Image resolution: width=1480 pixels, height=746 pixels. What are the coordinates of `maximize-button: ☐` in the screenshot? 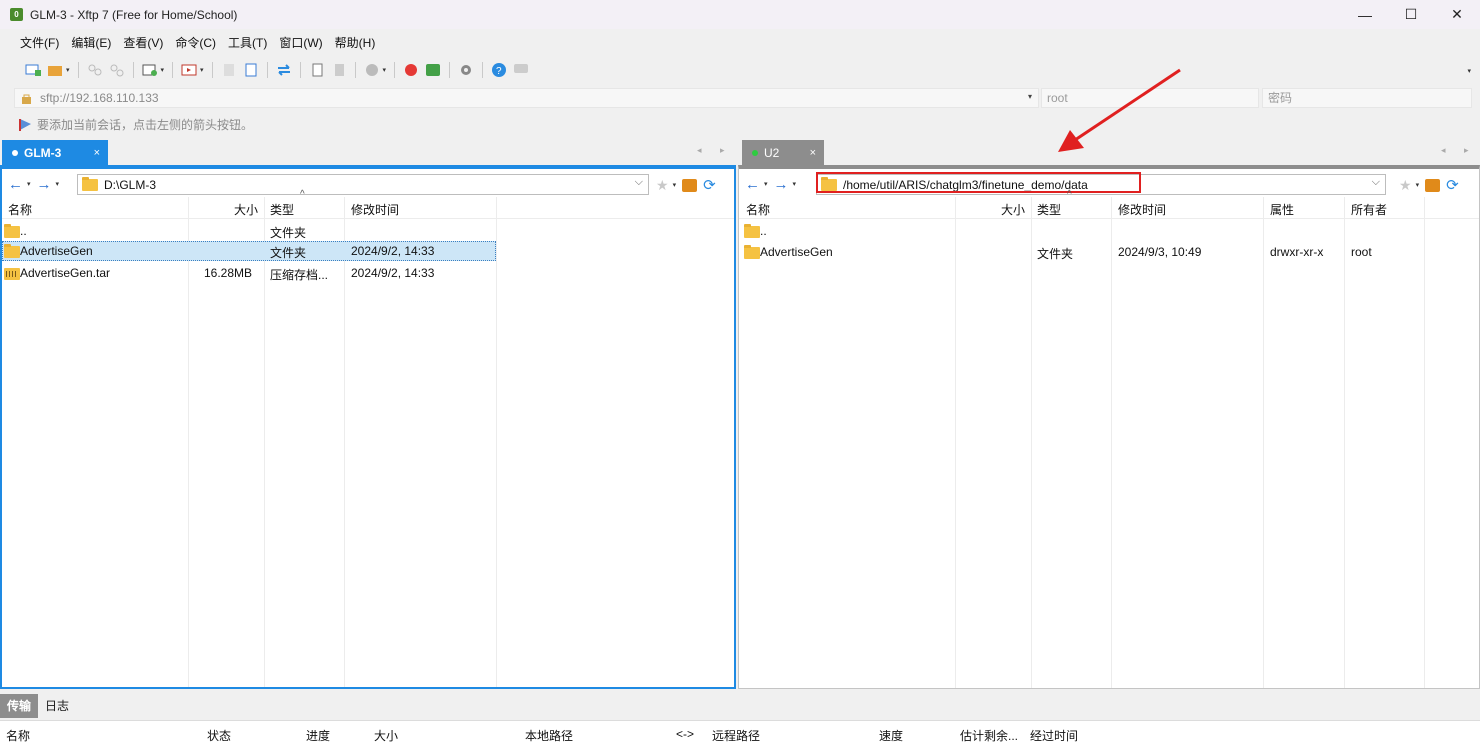 It's located at (1411, 14).